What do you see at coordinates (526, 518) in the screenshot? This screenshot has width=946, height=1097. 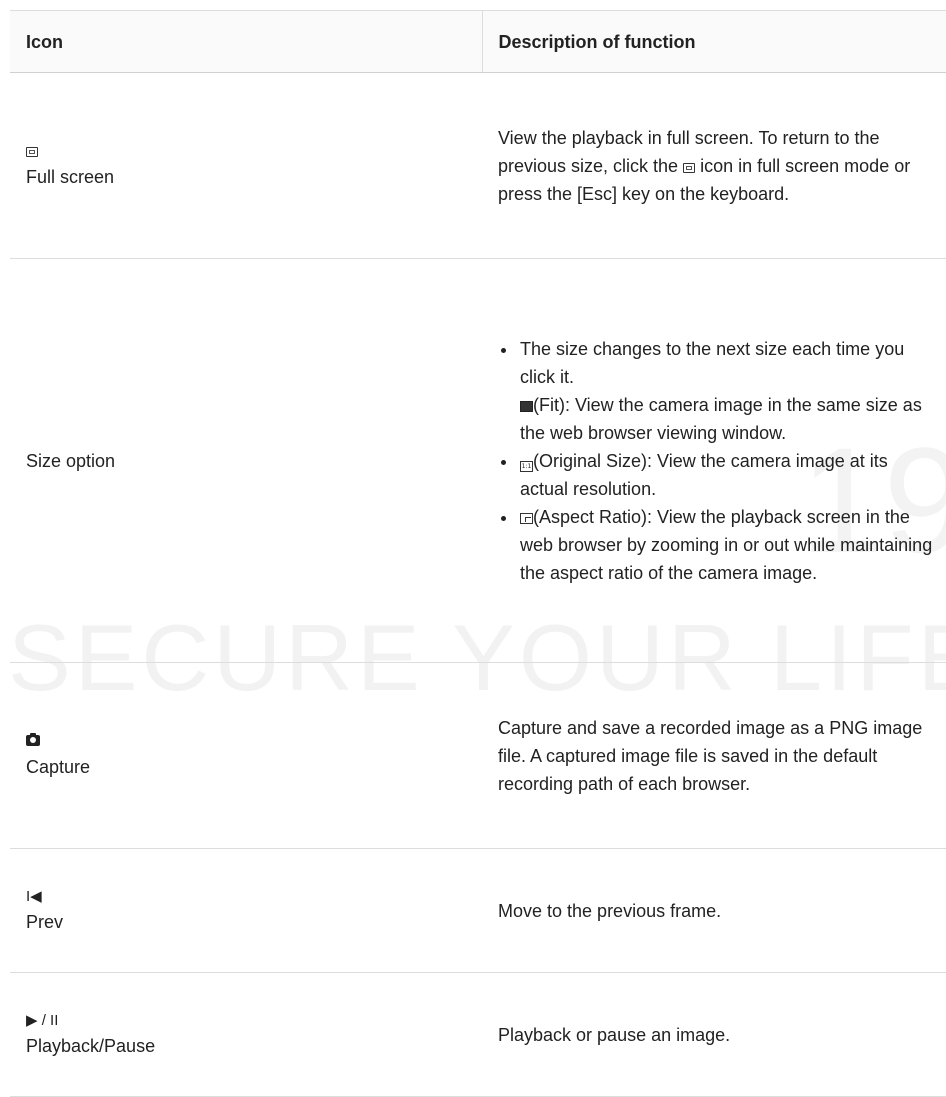 I see `aspect-ratio-icon` at bounding box center [526, 518].